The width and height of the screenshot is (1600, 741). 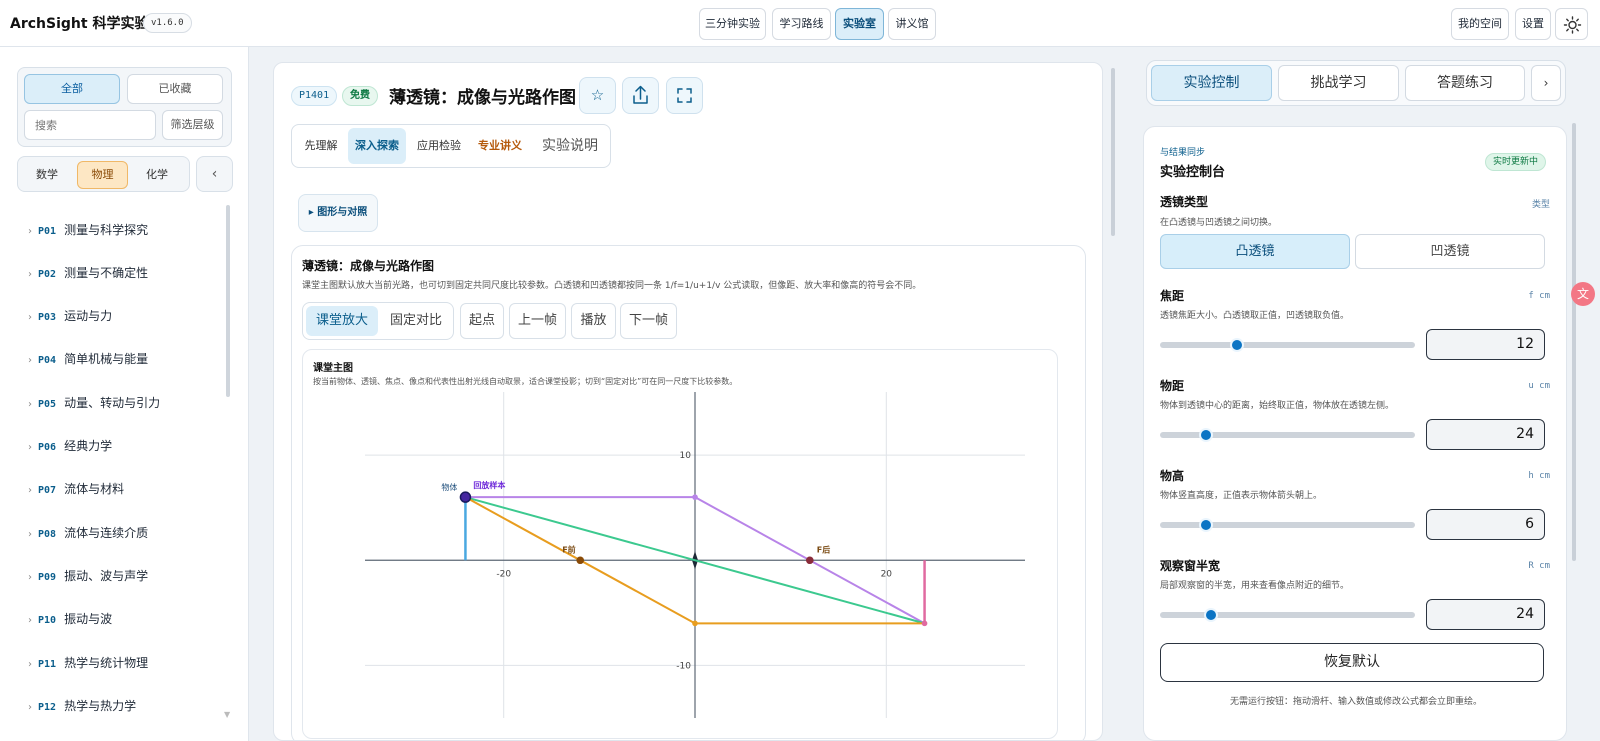 What do you see at coordinates (1338, 83) in the screenshot?
I see `tab-challenge: 挑战学习` at bounding box center [1338, 83].